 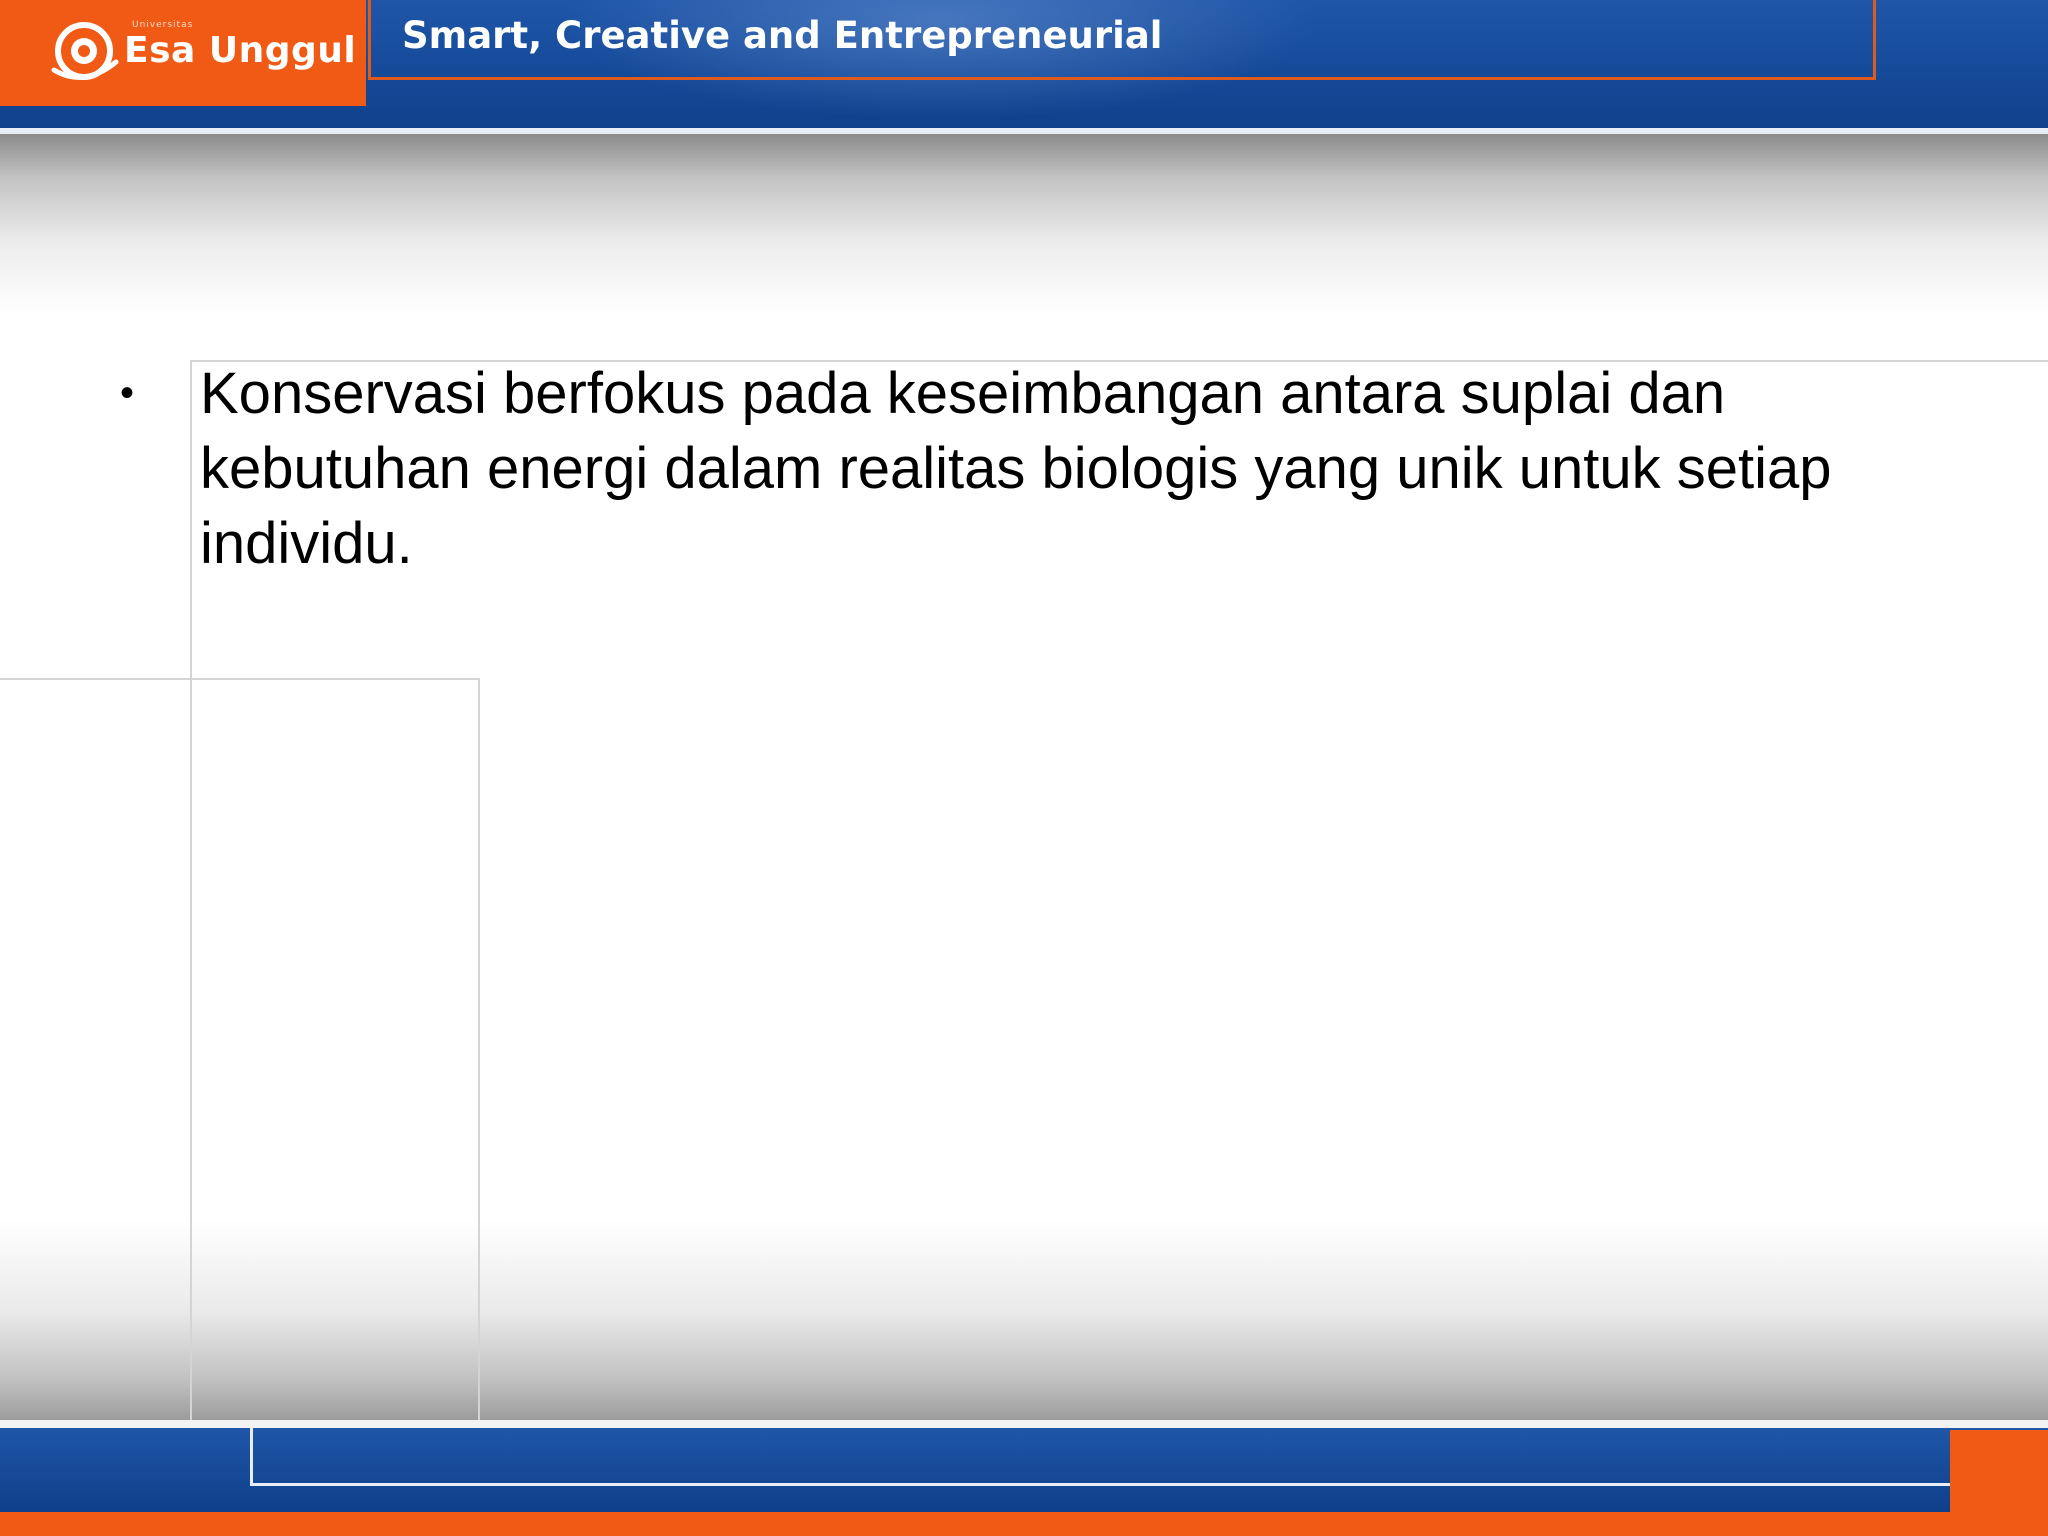 What do you see at coordinates (782, 35) in the screenshot?
I see `tagline: Smart, Creative and Entrepreneurial` at bounding box center [782, 35].